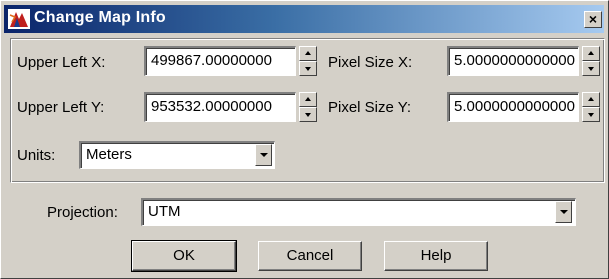 The image size is (609, 279). Describe the element at coordinates (177, 155) in the screenshot. I see `units-select: Meters` at that location.